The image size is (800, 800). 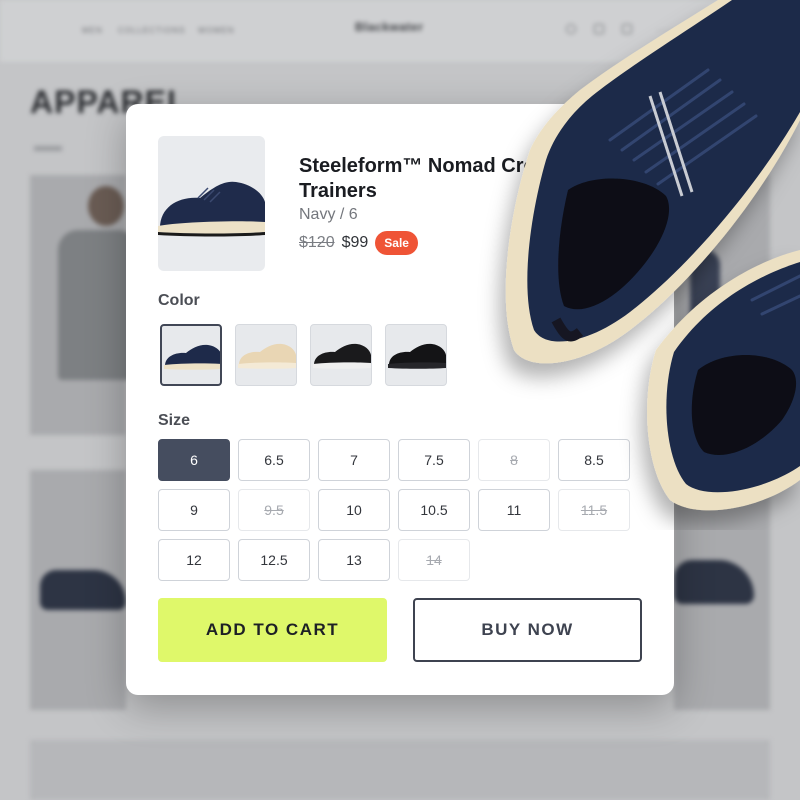 What do you see at coordinates (174, 420) in the screenshot?
I see `size-label: Size` at bounding box center [174, 420].